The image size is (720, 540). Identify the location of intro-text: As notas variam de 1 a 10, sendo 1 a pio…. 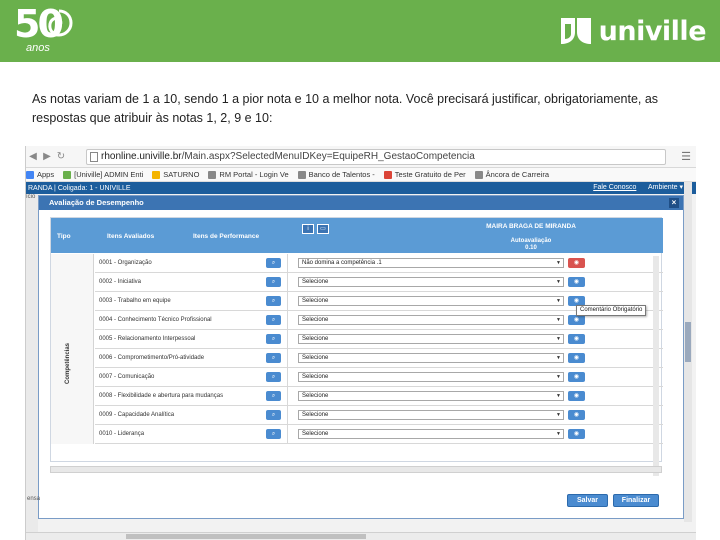
(345, 108).